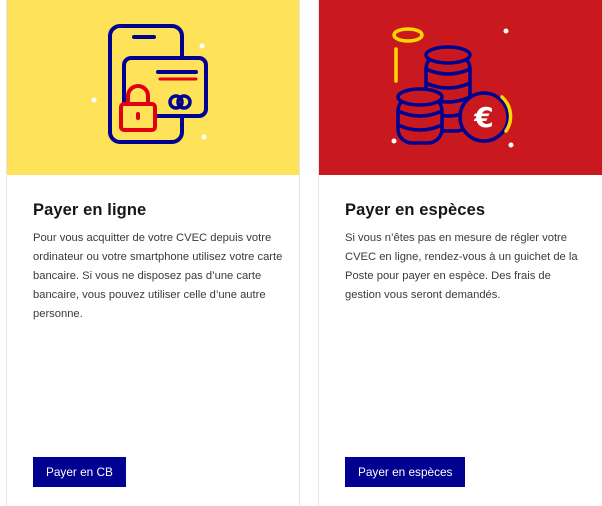 This screenshot has width=602, height=506. Describe the element at coordinates (415, 210) in the screenshot. I see `card-title: Payer en espèces` at that location.